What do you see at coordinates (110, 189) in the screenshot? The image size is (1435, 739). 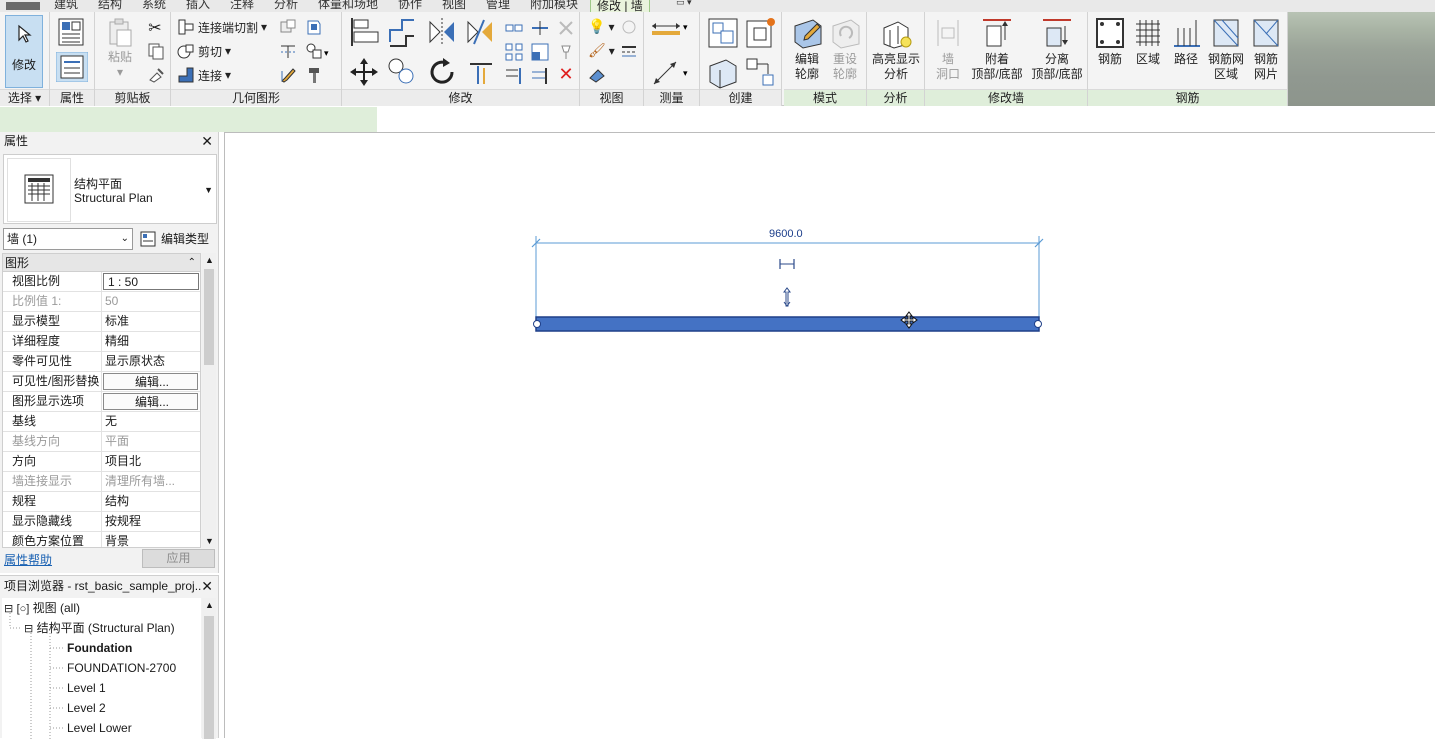 I see `type-selector: 结构平面 Structural Plan ▼` at bounding box center [110, 189].